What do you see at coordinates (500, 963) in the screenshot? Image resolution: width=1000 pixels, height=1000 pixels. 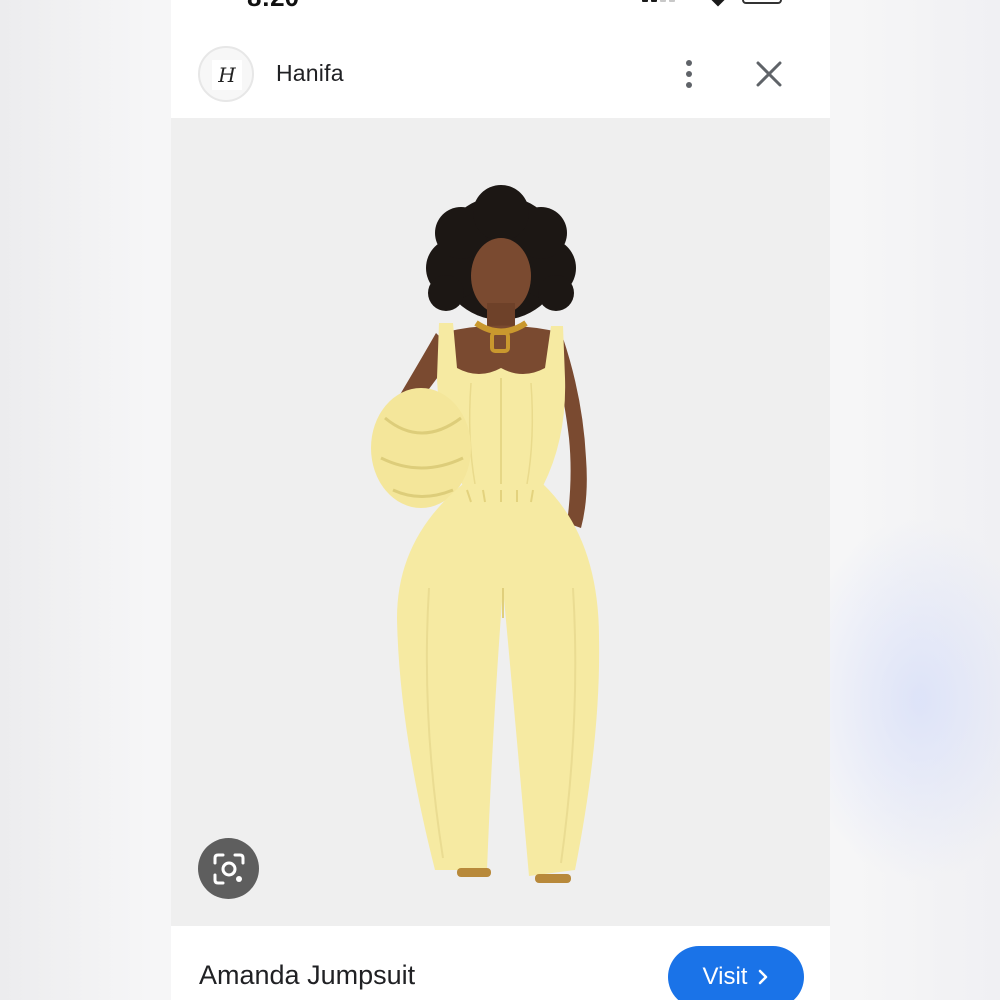 I see `product-footer: Amanda Jumpsuit Visit` at bounding box center [500, 963].